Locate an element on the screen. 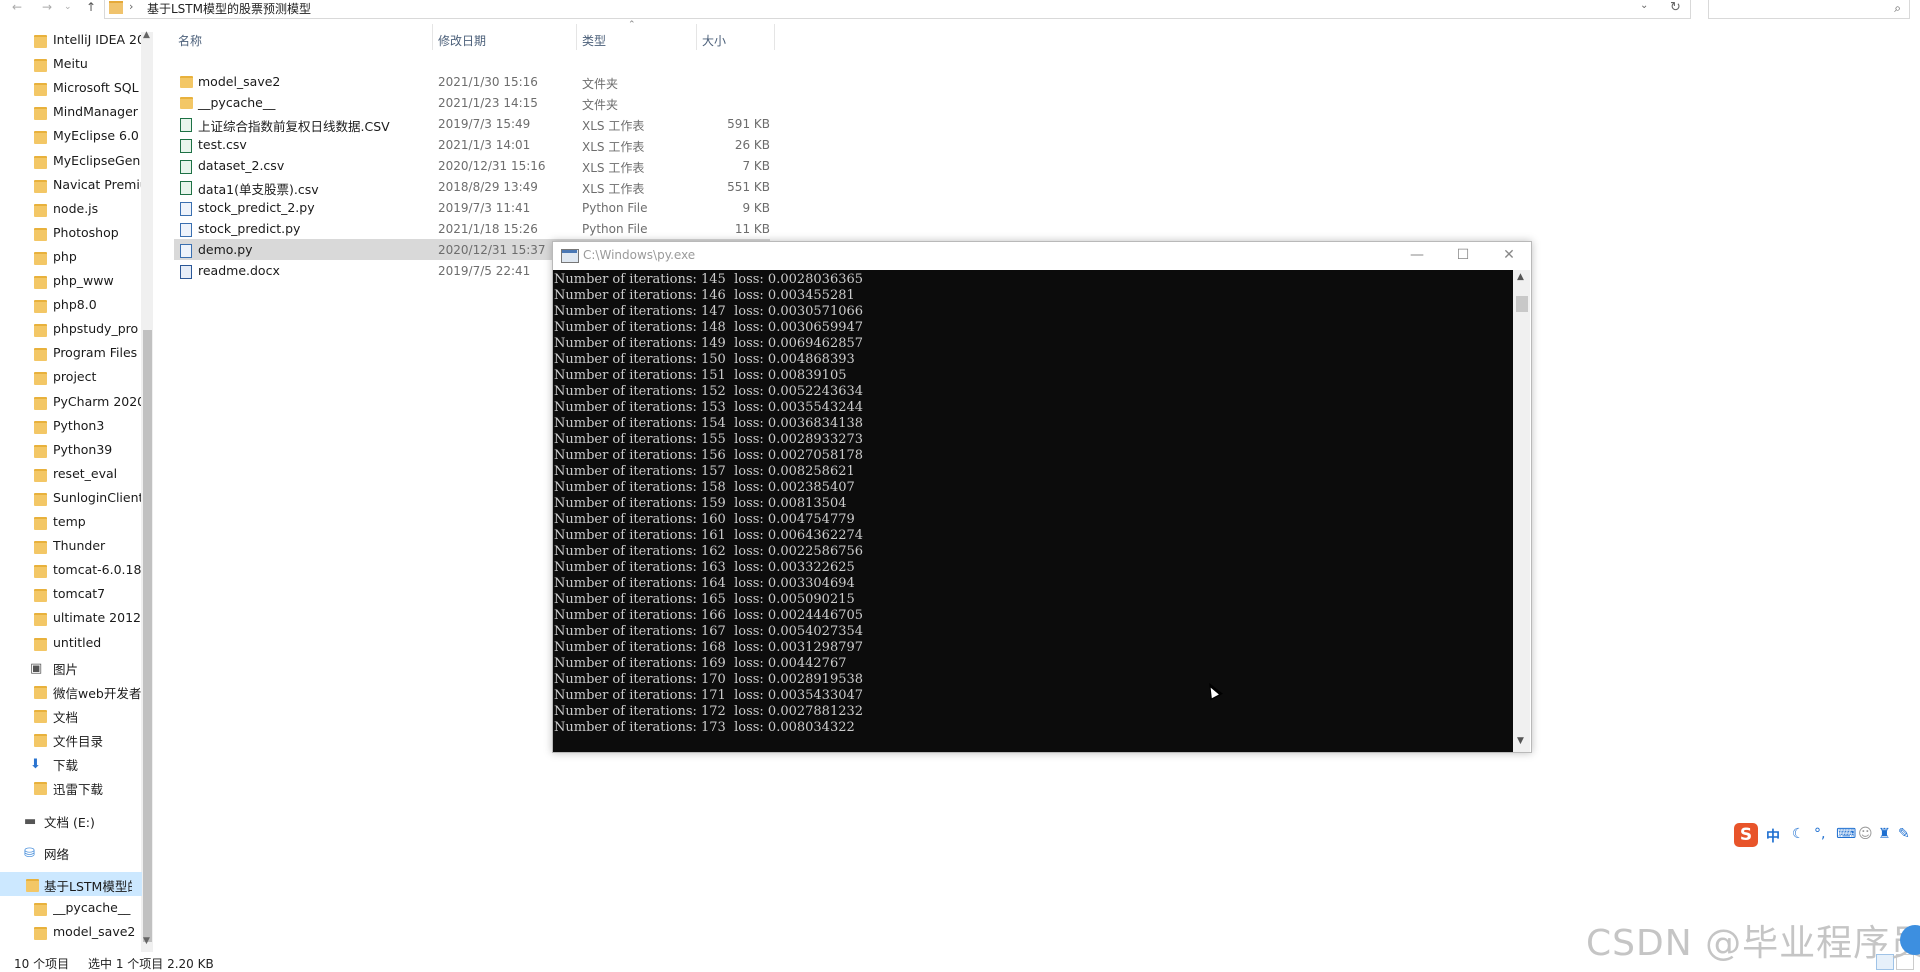  nav-item: ⬇ 下载 is located at coordinates (71, 763).